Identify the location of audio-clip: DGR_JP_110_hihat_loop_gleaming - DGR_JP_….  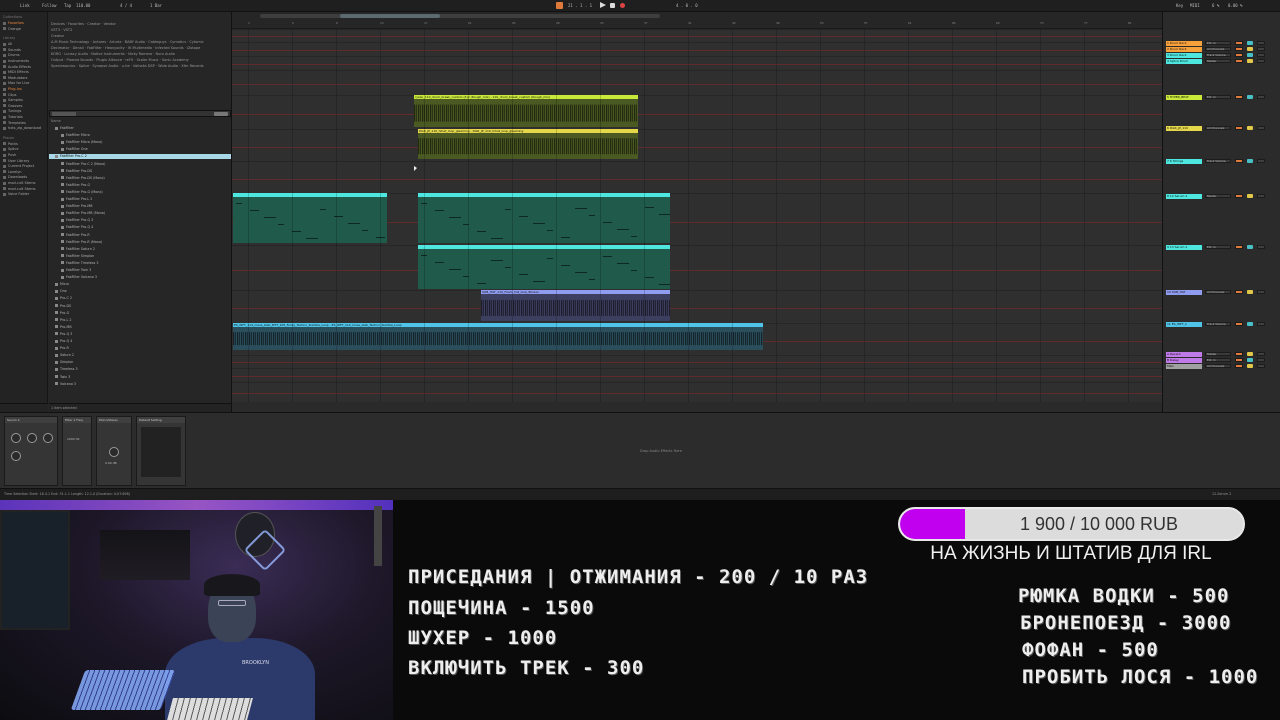
(528, 144).